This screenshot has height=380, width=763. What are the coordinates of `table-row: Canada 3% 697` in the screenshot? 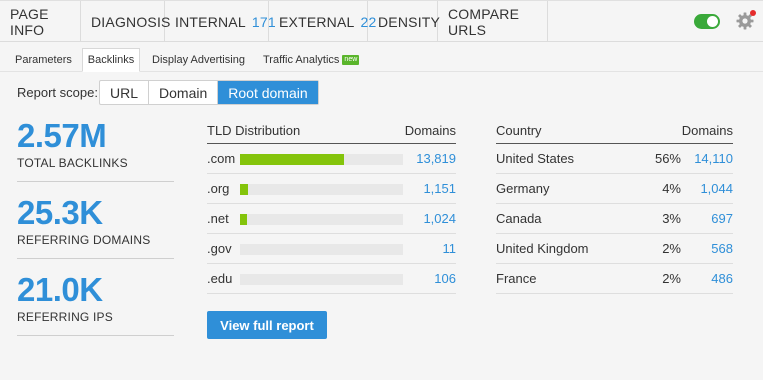 It's located at (614, 219).